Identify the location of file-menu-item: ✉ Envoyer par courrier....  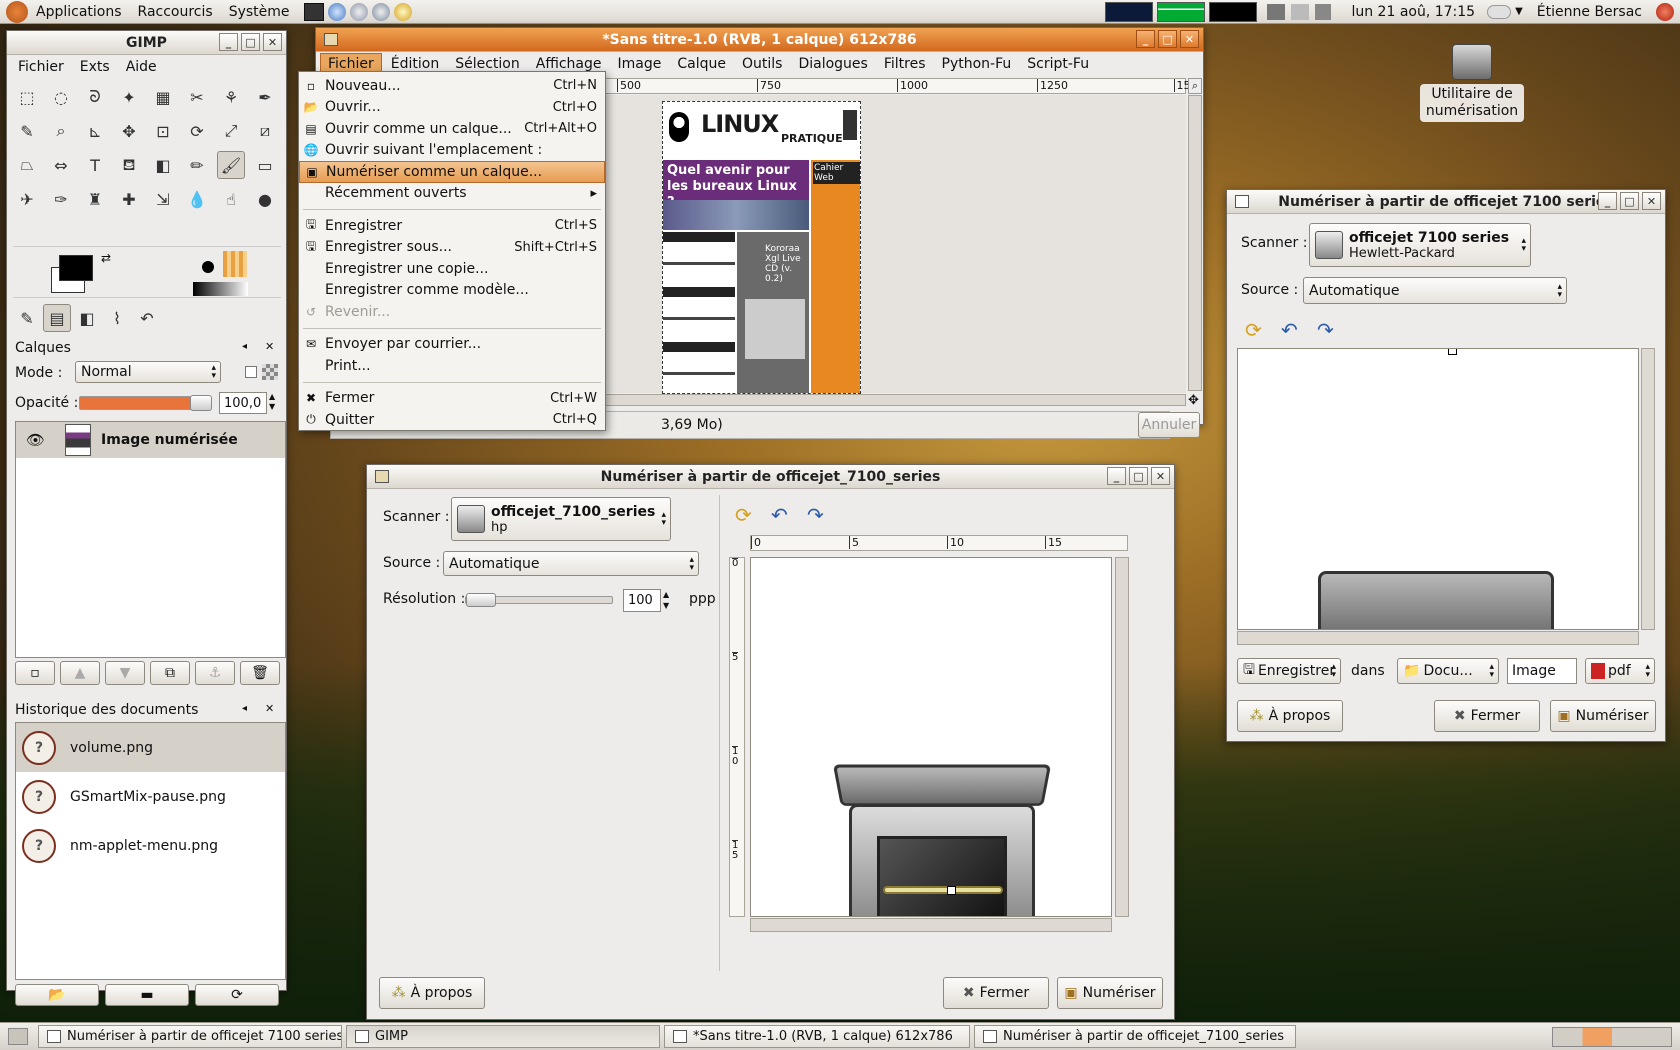
(452, 345).